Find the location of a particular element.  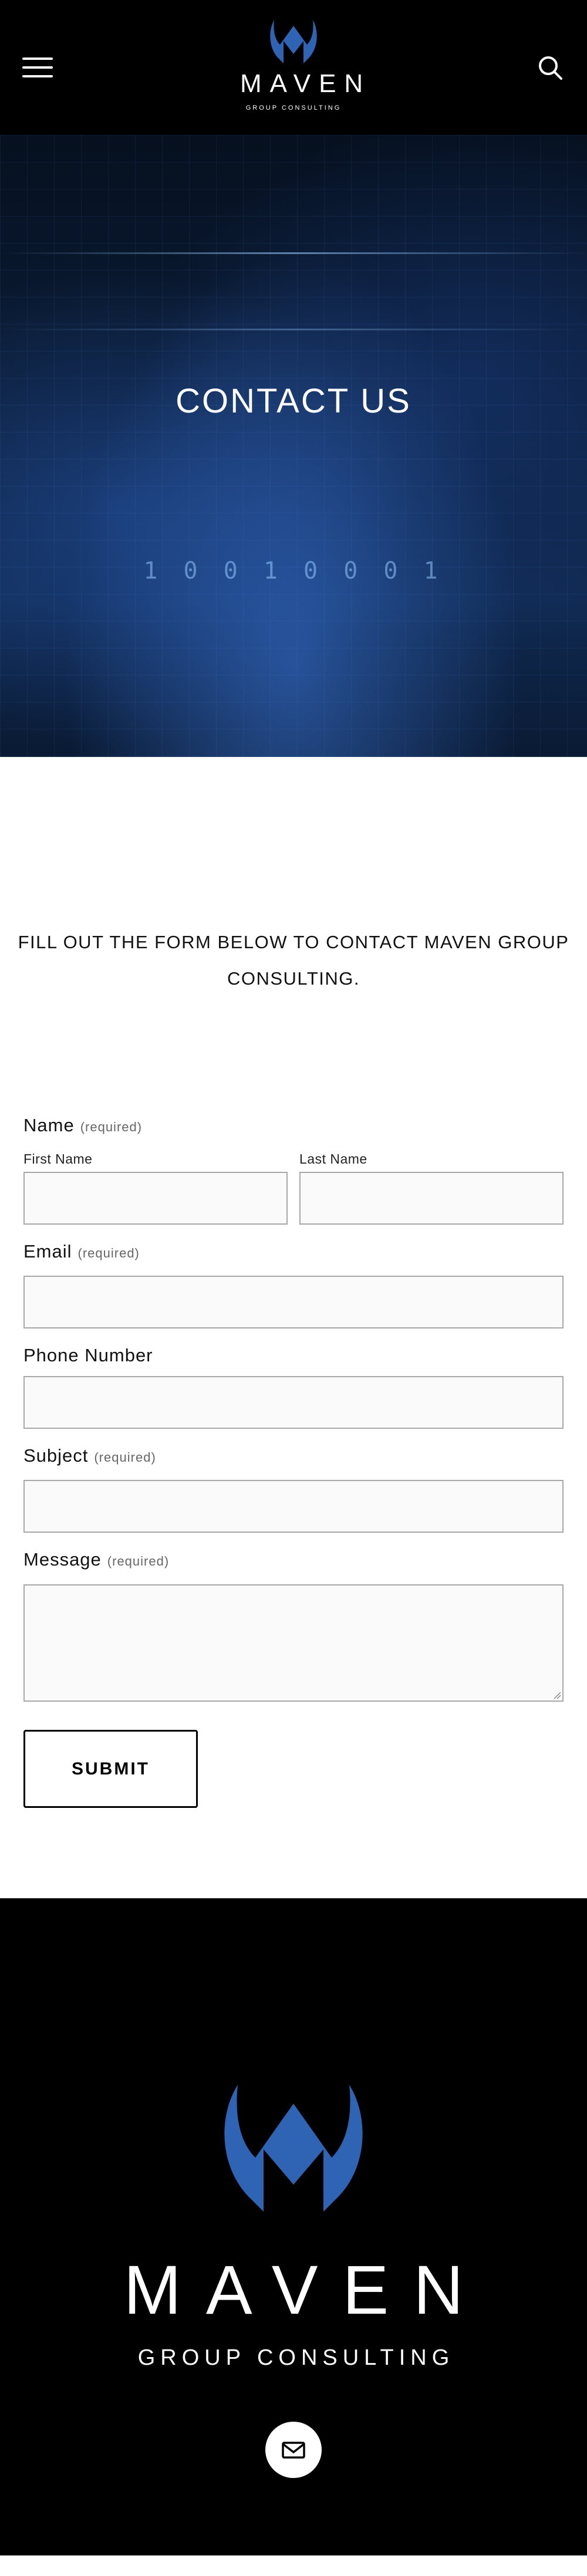

mail-icon is located at coordinates (293, 2450).